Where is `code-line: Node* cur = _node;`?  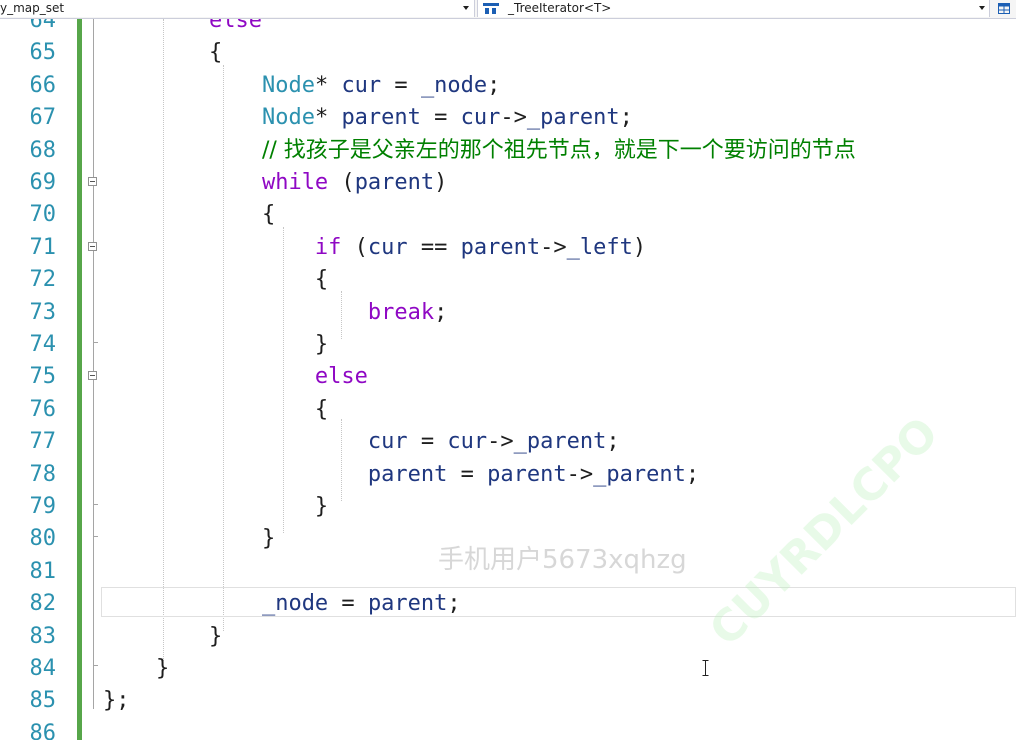 code-line: Node* cur = _node; is located at coordinates (301, 86).